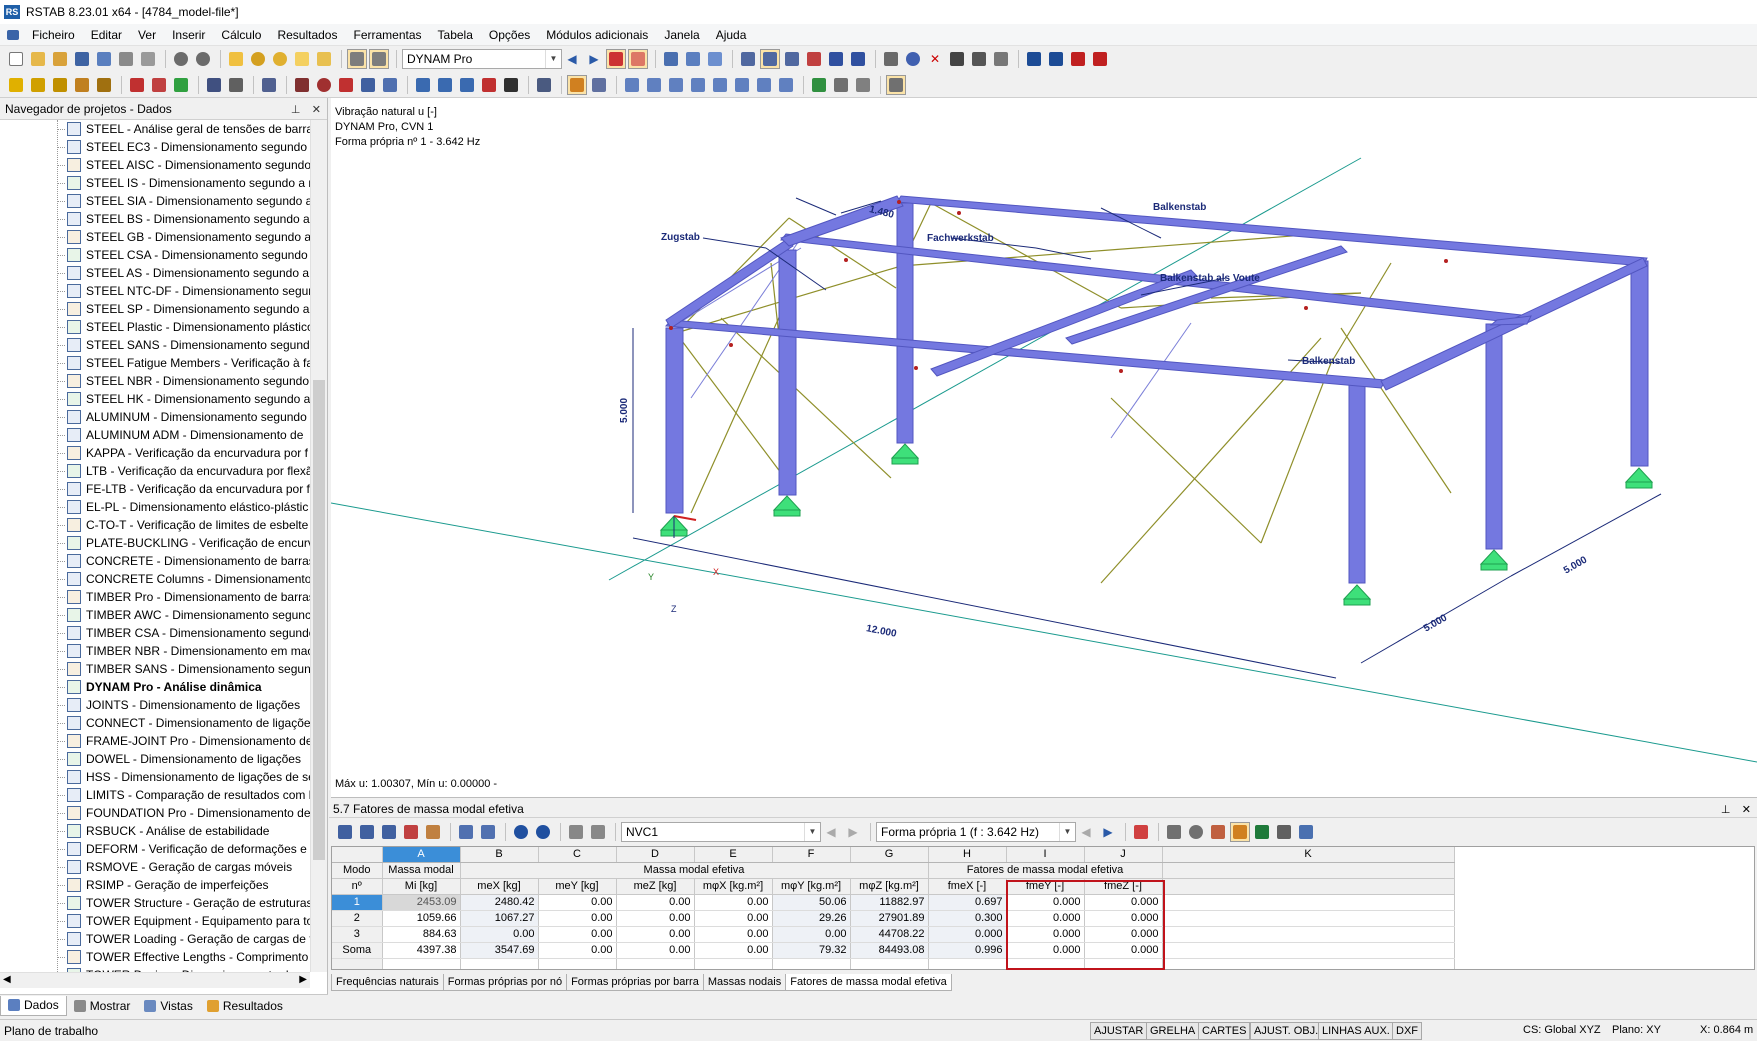 The width and height of the screenshot is (1757, 1041). What do you see at coordinates (389, 832) in the screenshot?
I see `table-filter-icon` at bounding box center [389, 832].